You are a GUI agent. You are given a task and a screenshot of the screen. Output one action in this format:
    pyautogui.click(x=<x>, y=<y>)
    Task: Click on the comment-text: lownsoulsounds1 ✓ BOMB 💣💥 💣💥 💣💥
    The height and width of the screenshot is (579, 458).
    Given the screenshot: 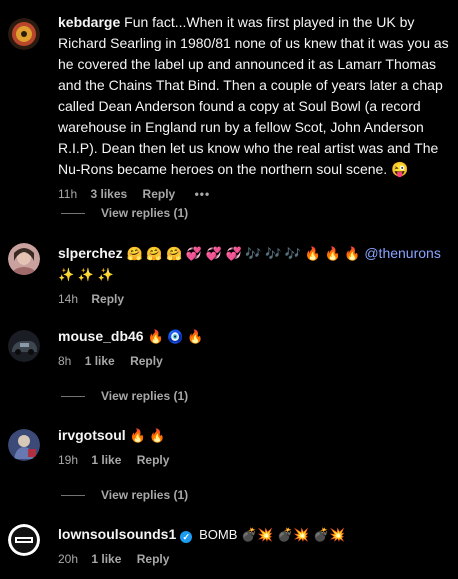 What is the action you would take?
    pyautogui.click(x=255, y=534)
    